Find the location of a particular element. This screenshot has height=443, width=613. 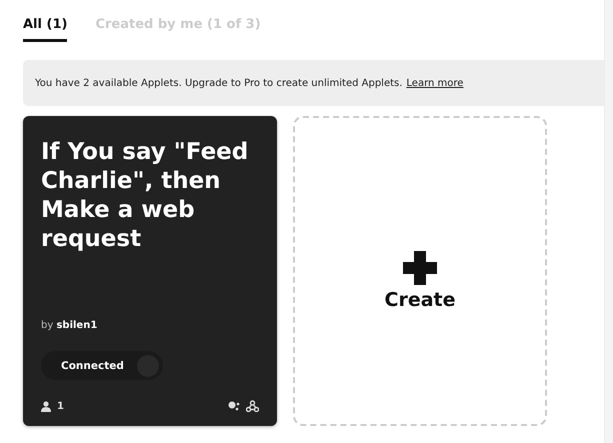

author-text: by sbilen1 is located at coordinates (69, 325).